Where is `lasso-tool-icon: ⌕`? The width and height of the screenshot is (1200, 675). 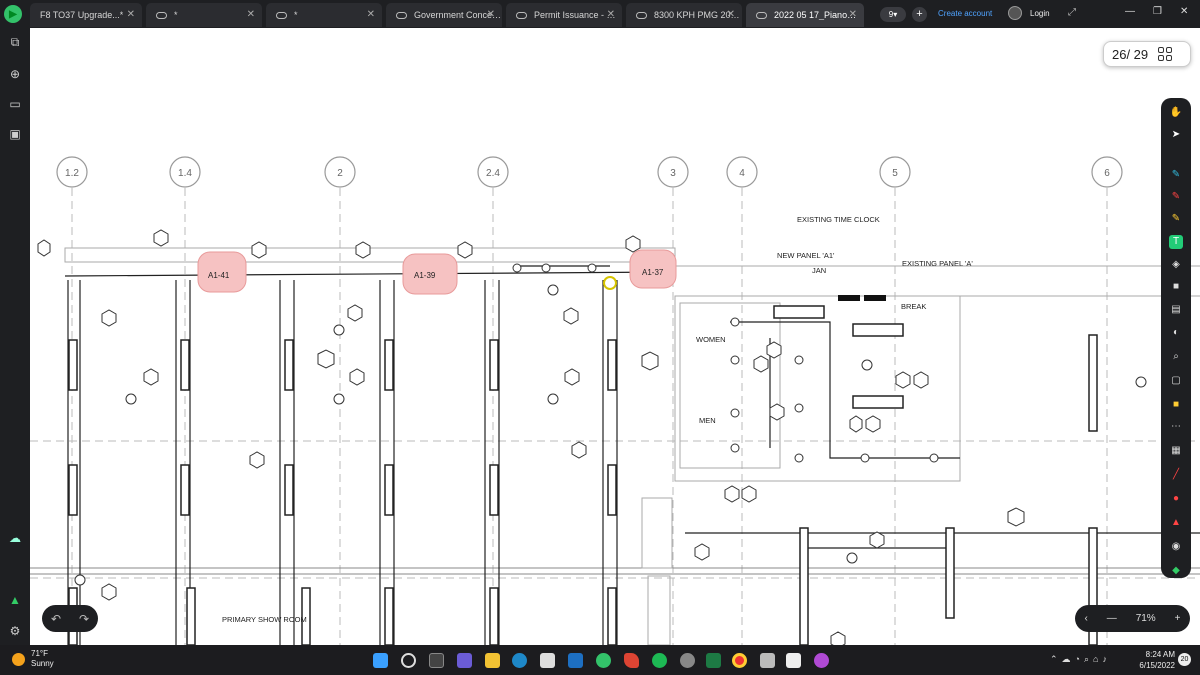
lasso-tool-icon: ⌕ is located at coordinates (1176, 357).